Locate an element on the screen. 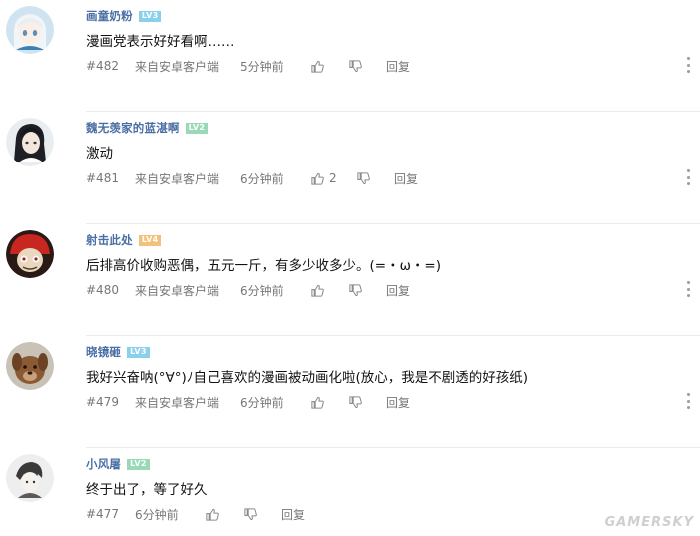 This screenshot has width=700, height=536. comment-text: 终于出了，等了好久 is located at coordinates (147, 490).